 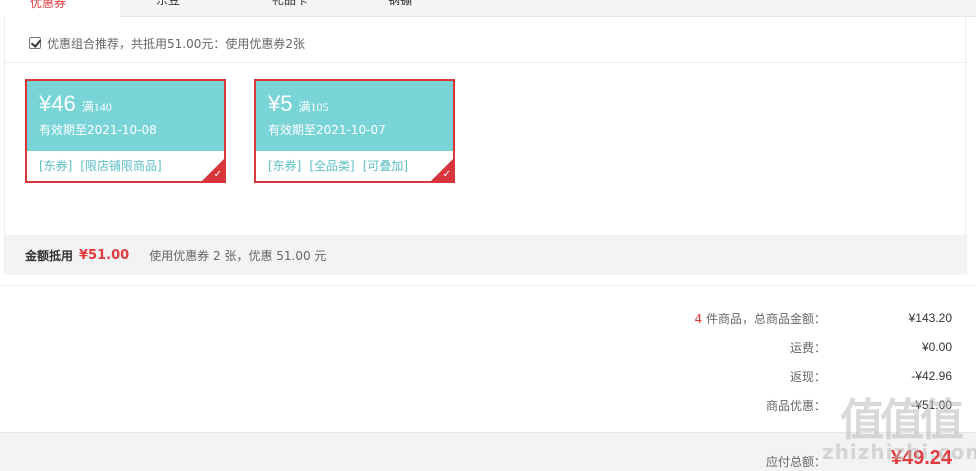 What do you see at coordinates (125, 116) in the screenshot?
I see `coupon-header: ¥46 满140 有效期至2021-10-08` at bounding box center [125, 116].